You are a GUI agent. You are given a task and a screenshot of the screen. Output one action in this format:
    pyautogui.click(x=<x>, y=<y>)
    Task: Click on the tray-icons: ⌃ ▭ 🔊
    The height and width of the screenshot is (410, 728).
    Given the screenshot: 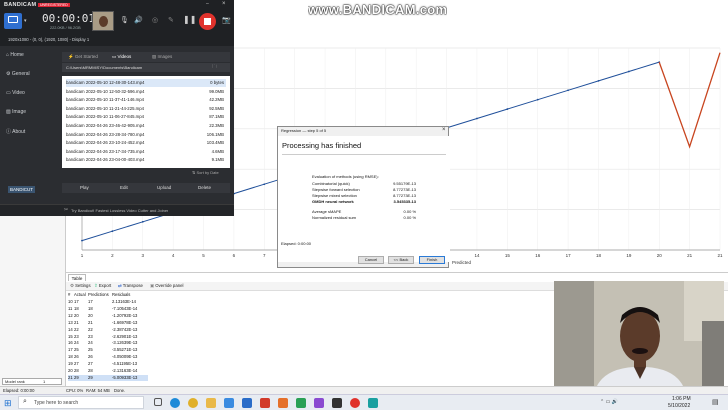 What is the action you would take?
    pyautogui.click(x=609, y=402)
    